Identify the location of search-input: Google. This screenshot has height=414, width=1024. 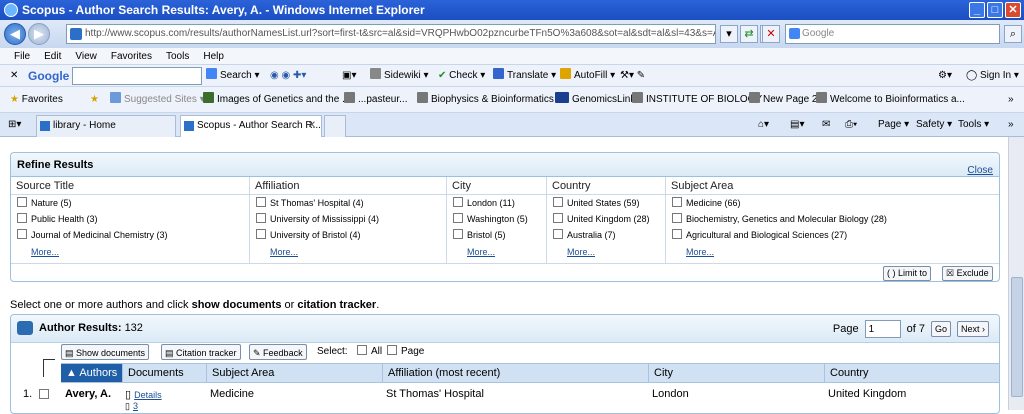
(892, 34).